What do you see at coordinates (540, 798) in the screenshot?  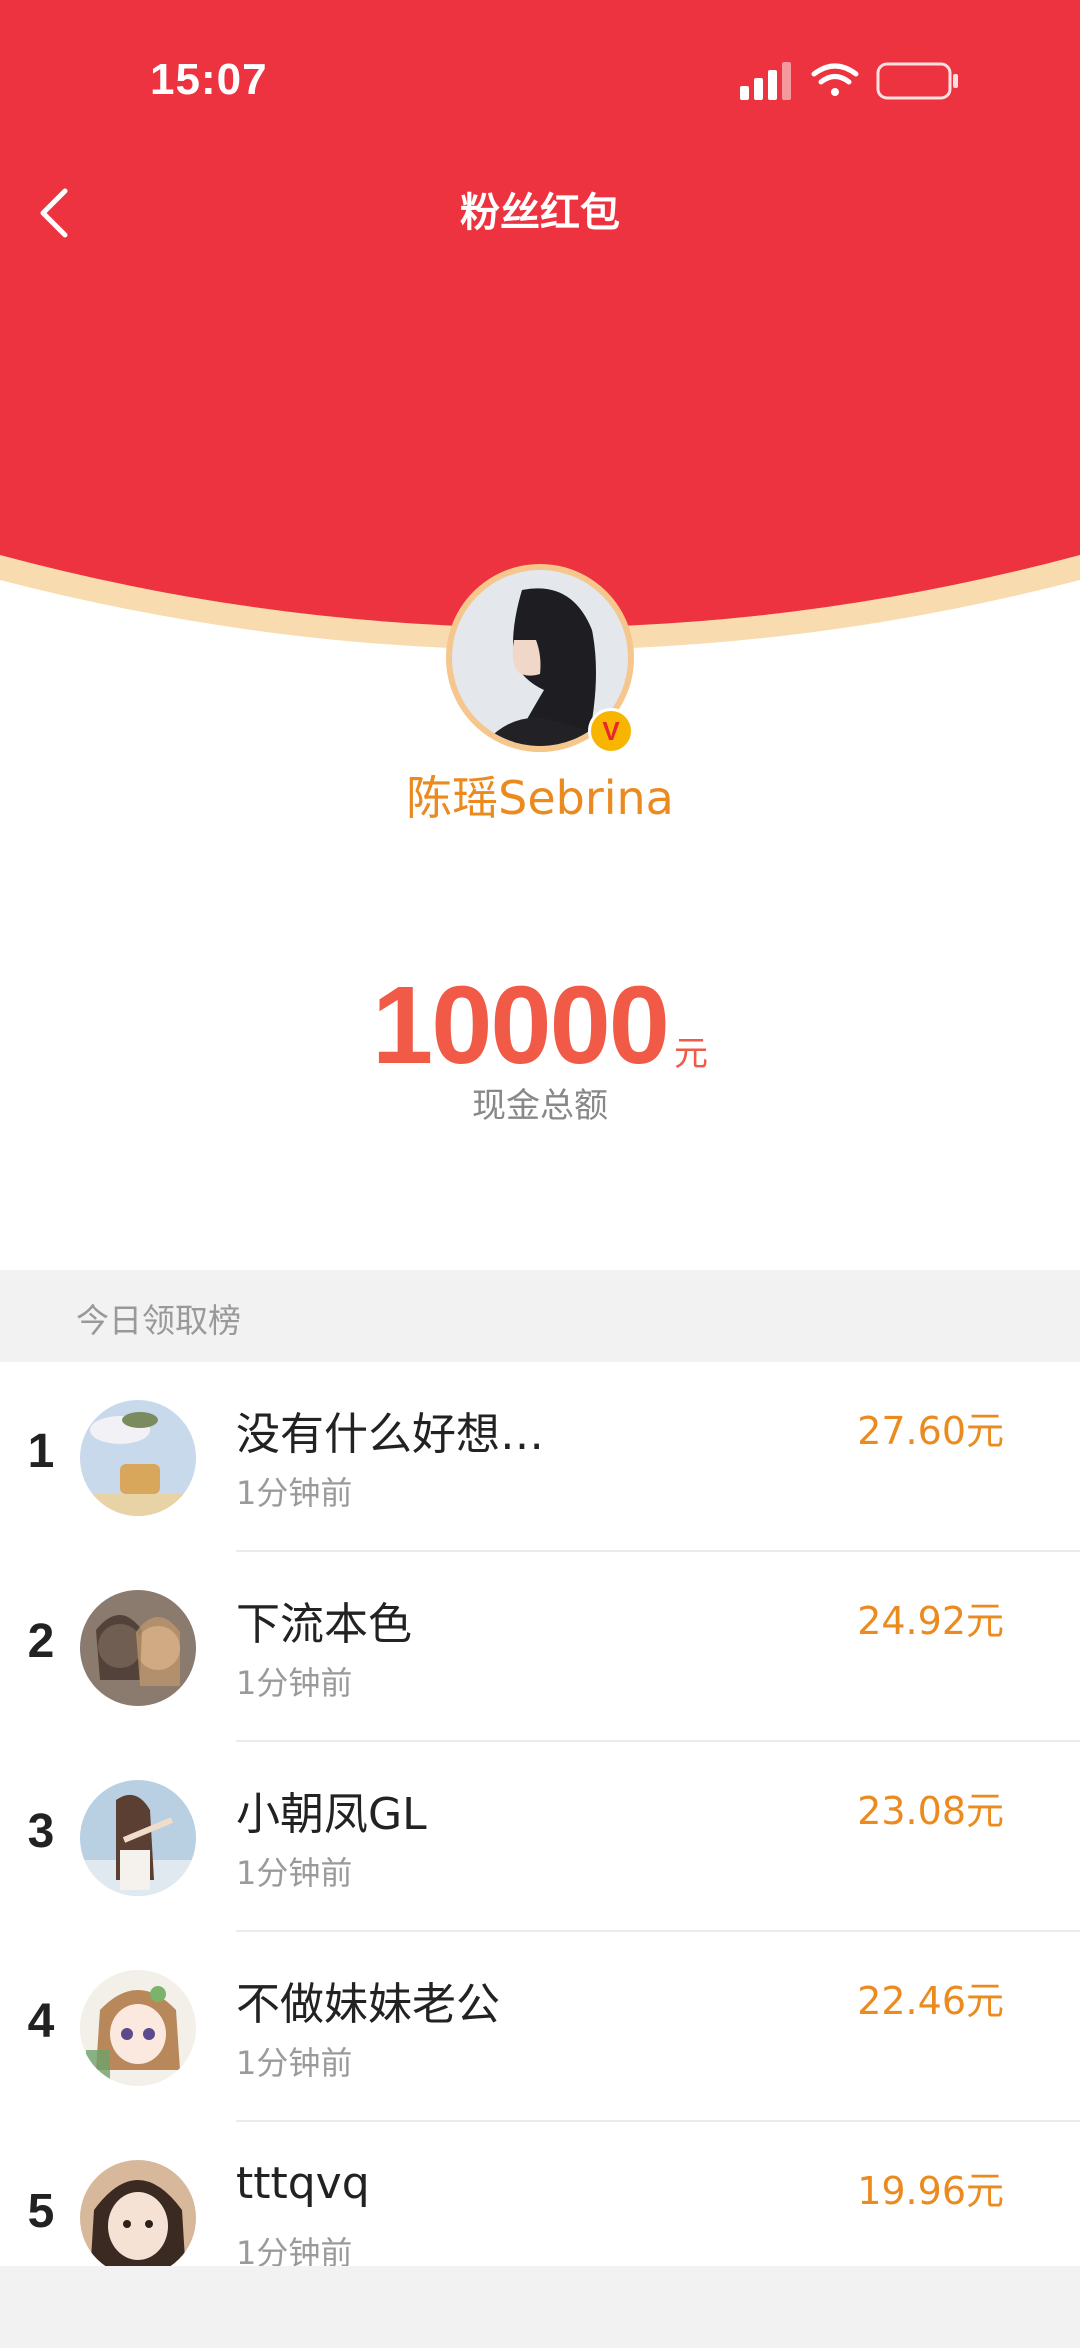 I see `profile-name: 陈瑶Sebrina` at bounding box center [540, 798].